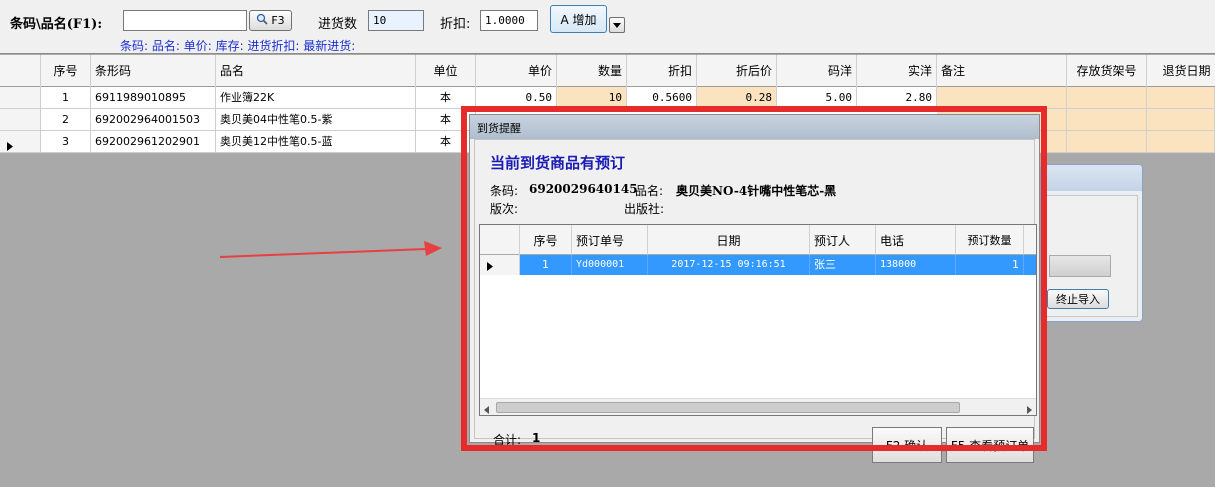  Describe the element at coordinates (316, 98) in the screenshot. I see `row-name: 作业簿22K` at that location.